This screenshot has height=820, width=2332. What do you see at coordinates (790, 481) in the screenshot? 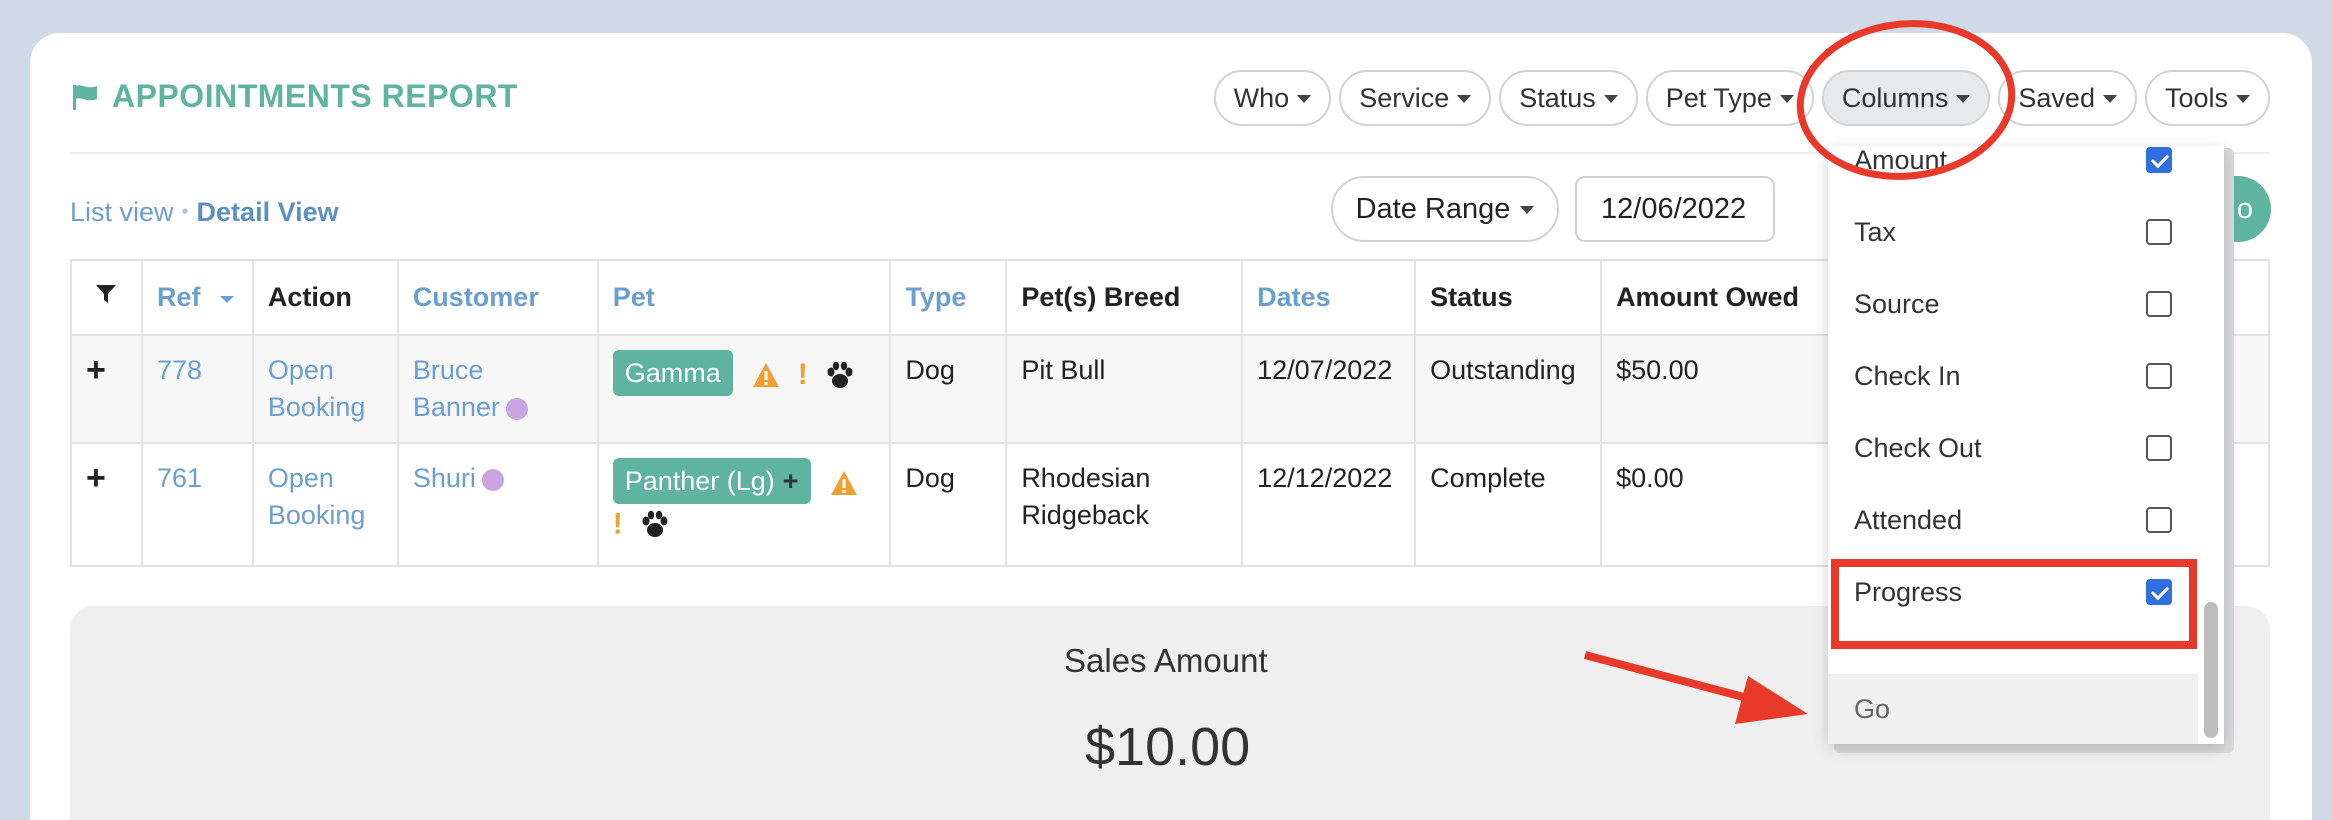
I see `plus-icon: +` at bounding box center [790, 481].